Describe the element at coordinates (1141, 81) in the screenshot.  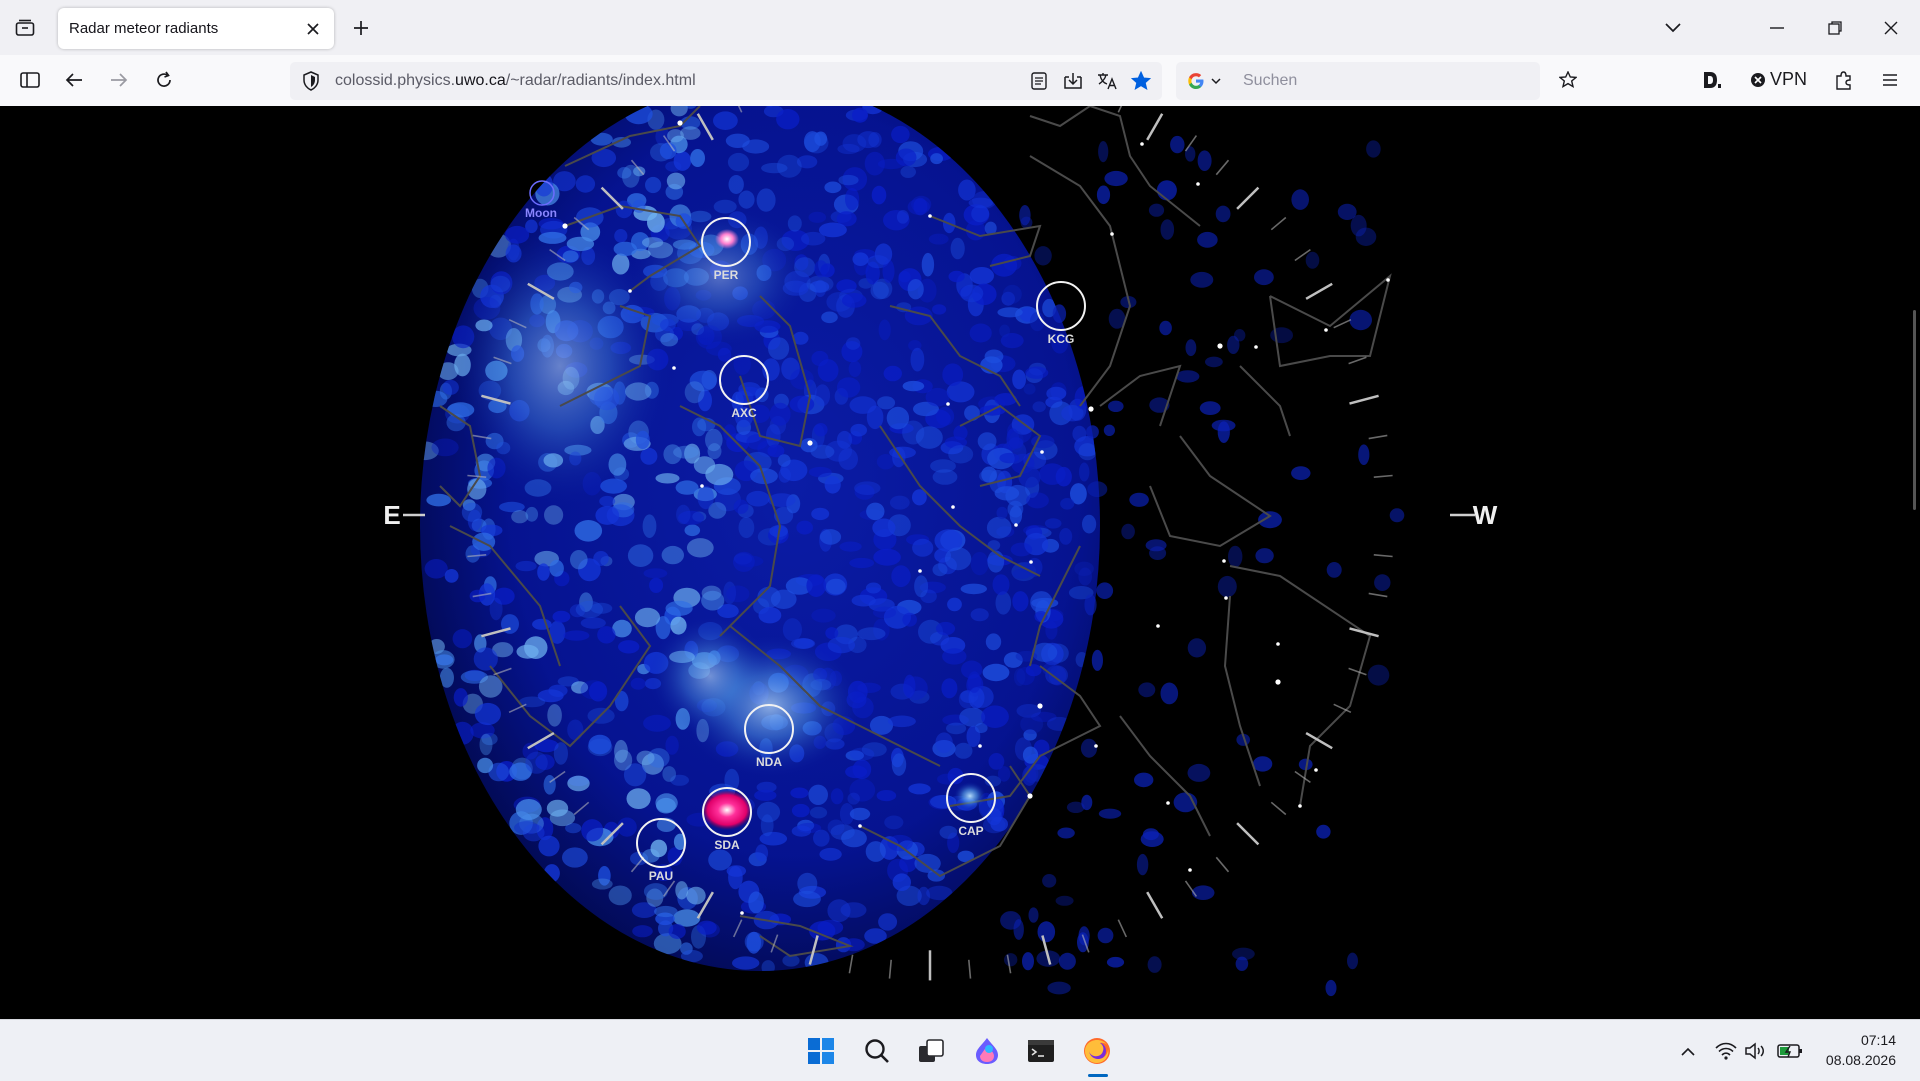
I see `bookmark-star-icon` at that location.